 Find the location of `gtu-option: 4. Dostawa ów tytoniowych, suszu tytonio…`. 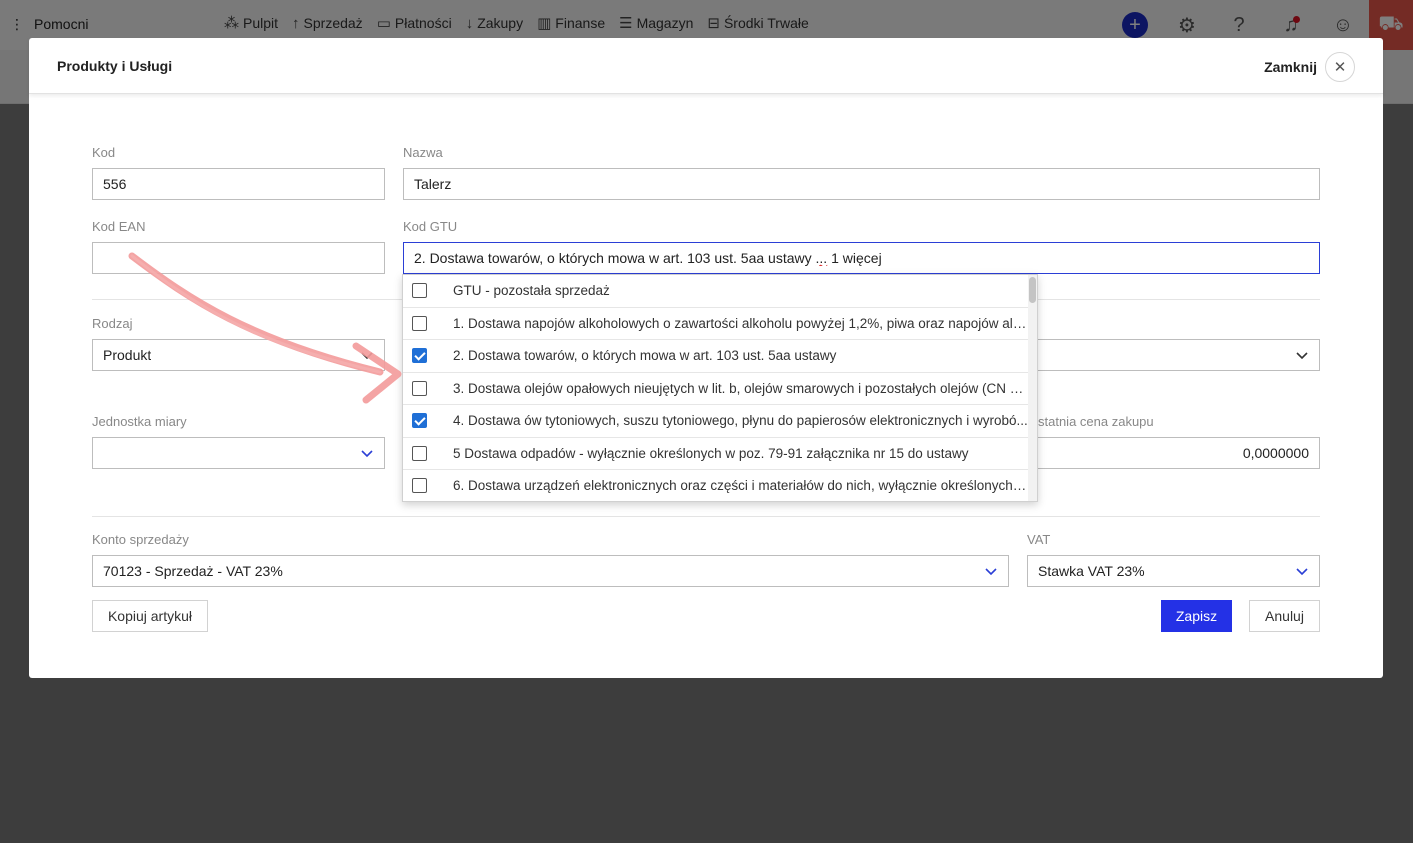

gtu-option: 4. Dostawa ów tytoniowych, suszu tytonio… is located at coordinates (716, 421).